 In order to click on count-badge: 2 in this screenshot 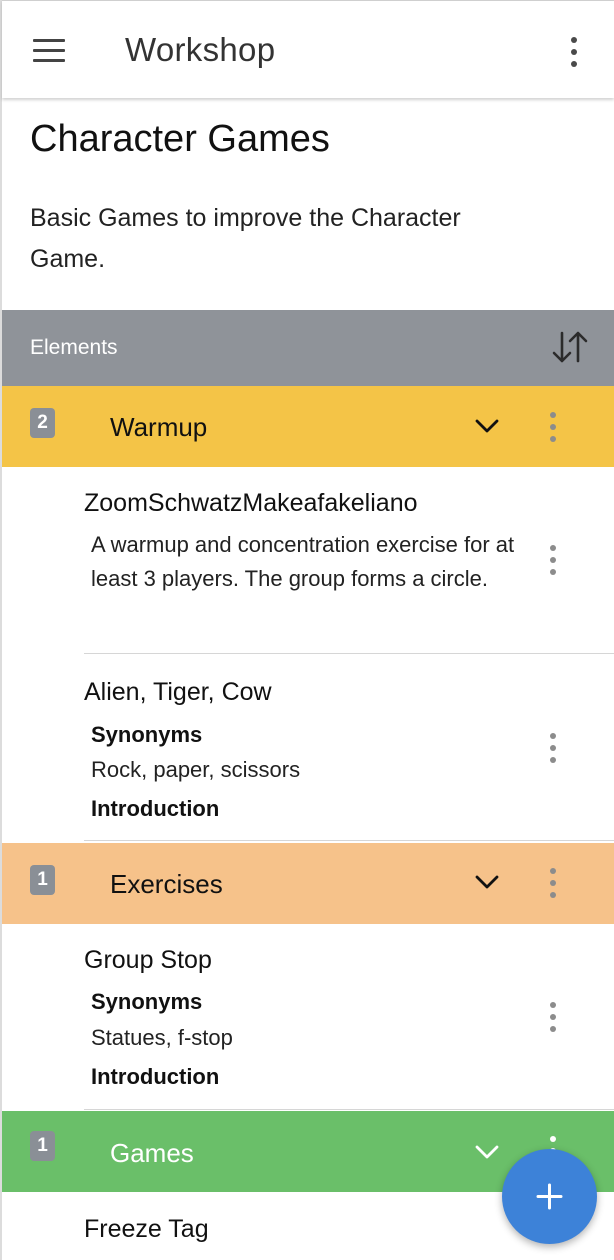, I will do `click(42, 423)`.